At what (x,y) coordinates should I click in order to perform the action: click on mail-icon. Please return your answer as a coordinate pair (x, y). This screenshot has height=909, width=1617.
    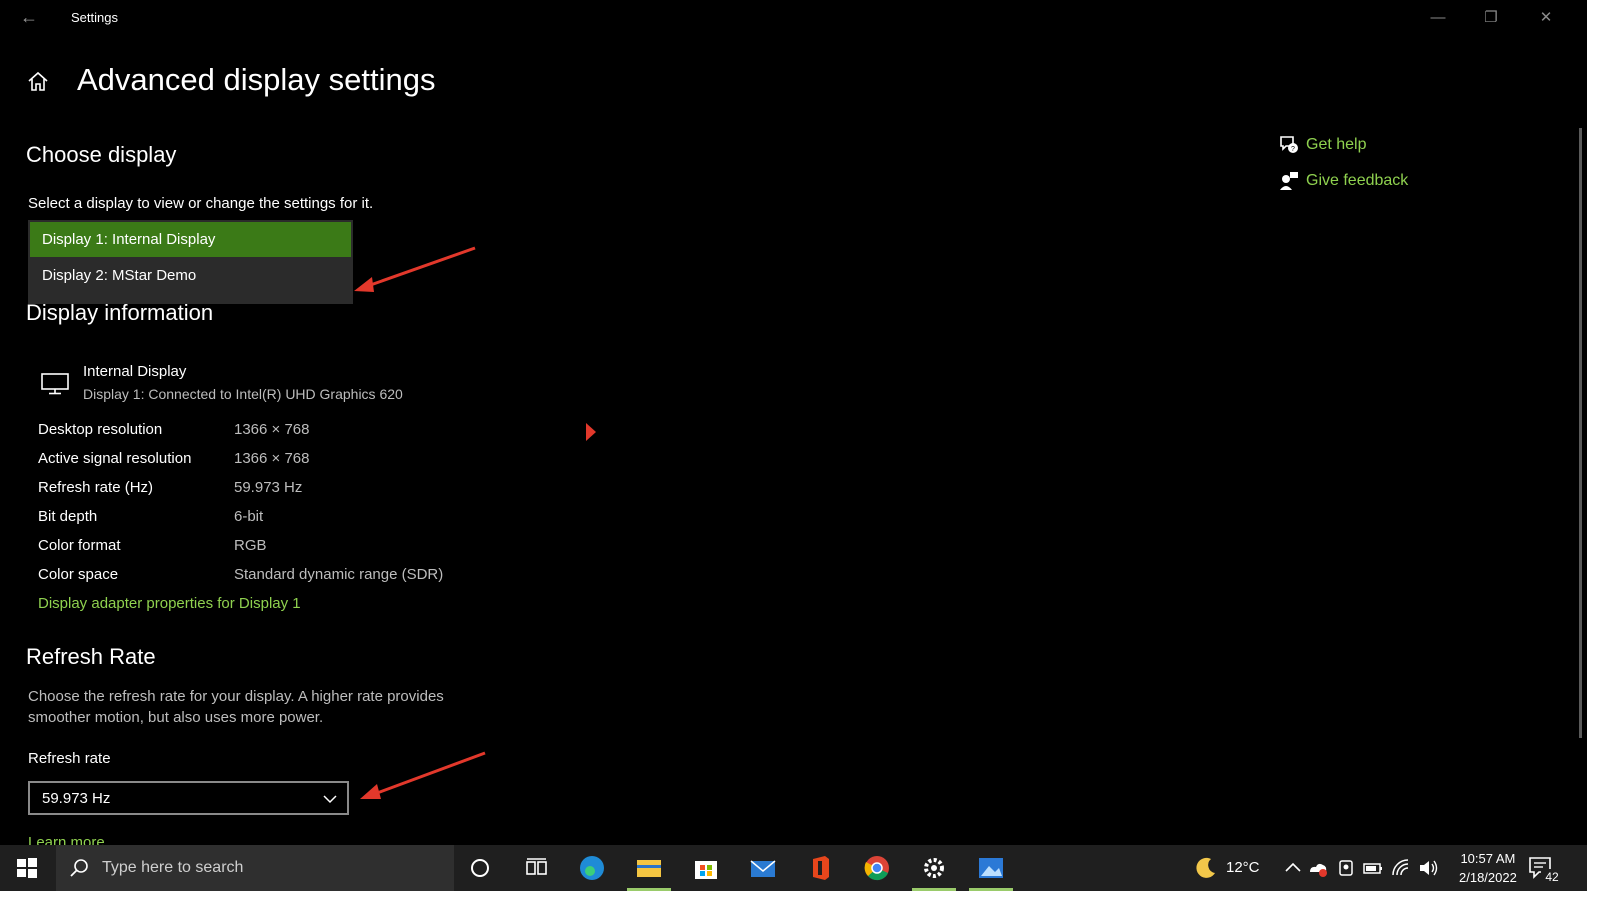
    Looking at the image, I should click on (763, 868).